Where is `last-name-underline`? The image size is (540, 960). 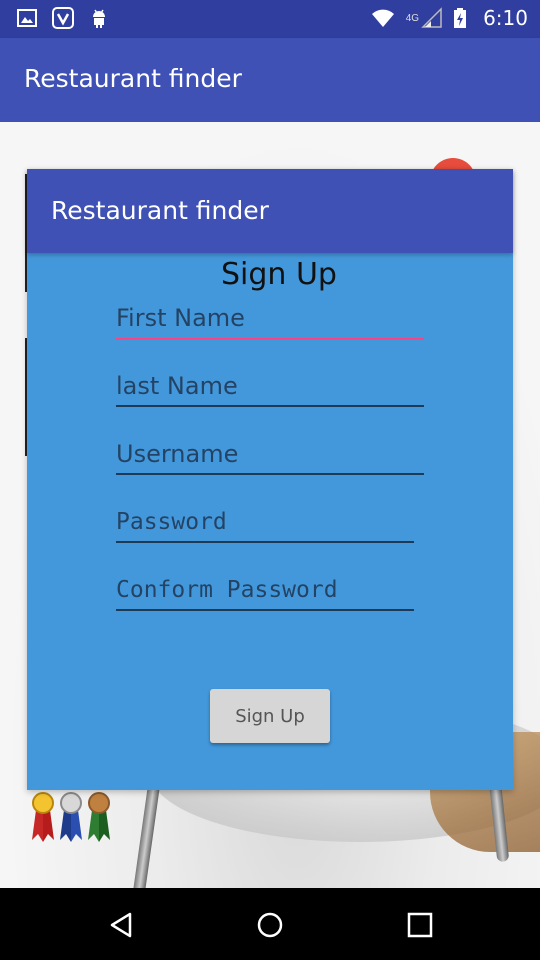 last-name-underline is located at coordinates (270, 406).